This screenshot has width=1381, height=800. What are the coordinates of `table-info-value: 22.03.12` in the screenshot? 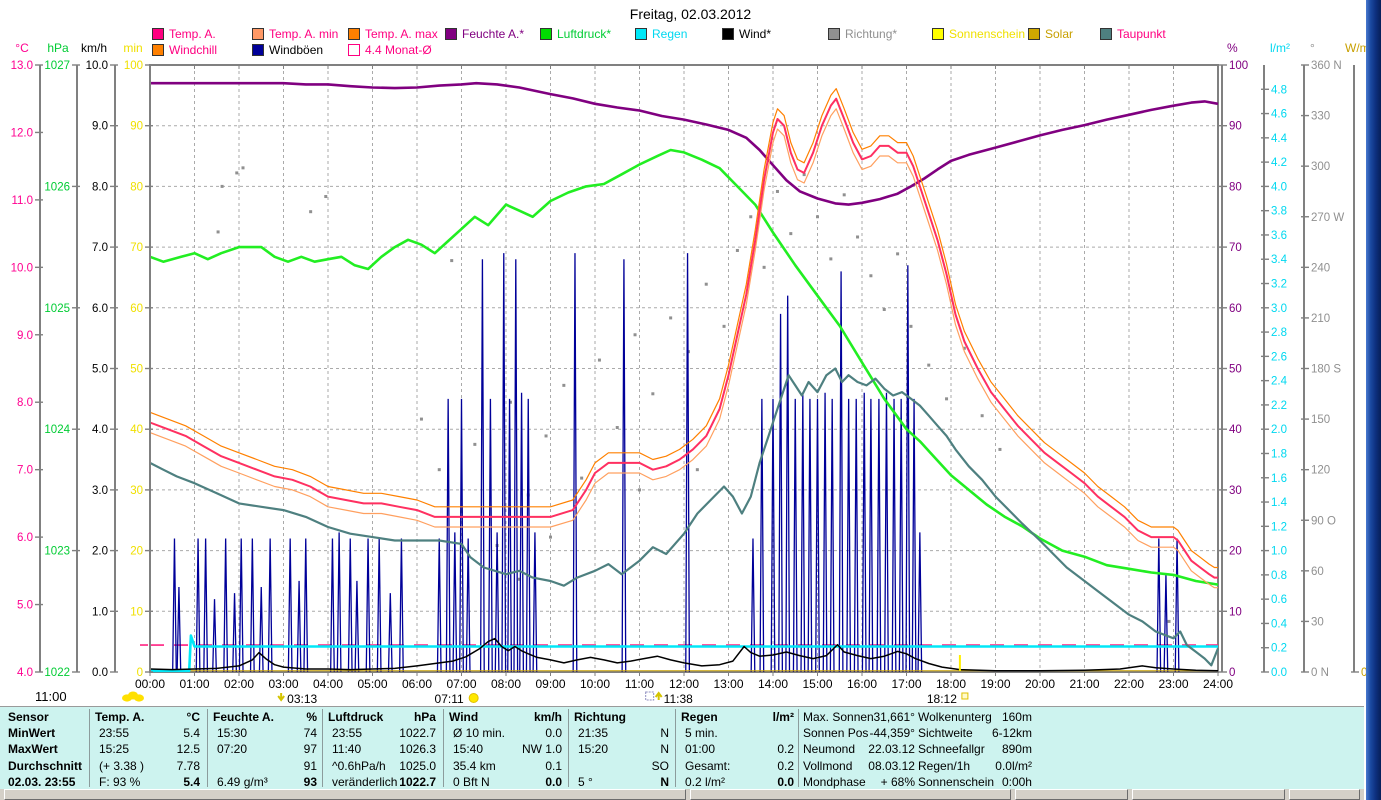 It's located at (891, 749).